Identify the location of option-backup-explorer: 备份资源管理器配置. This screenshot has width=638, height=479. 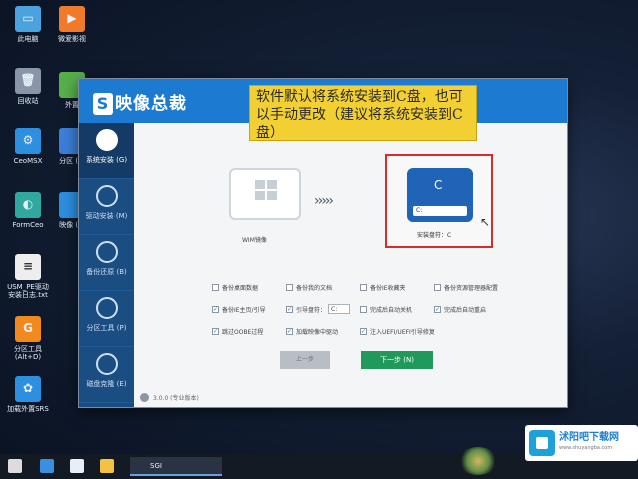
(471, 287).